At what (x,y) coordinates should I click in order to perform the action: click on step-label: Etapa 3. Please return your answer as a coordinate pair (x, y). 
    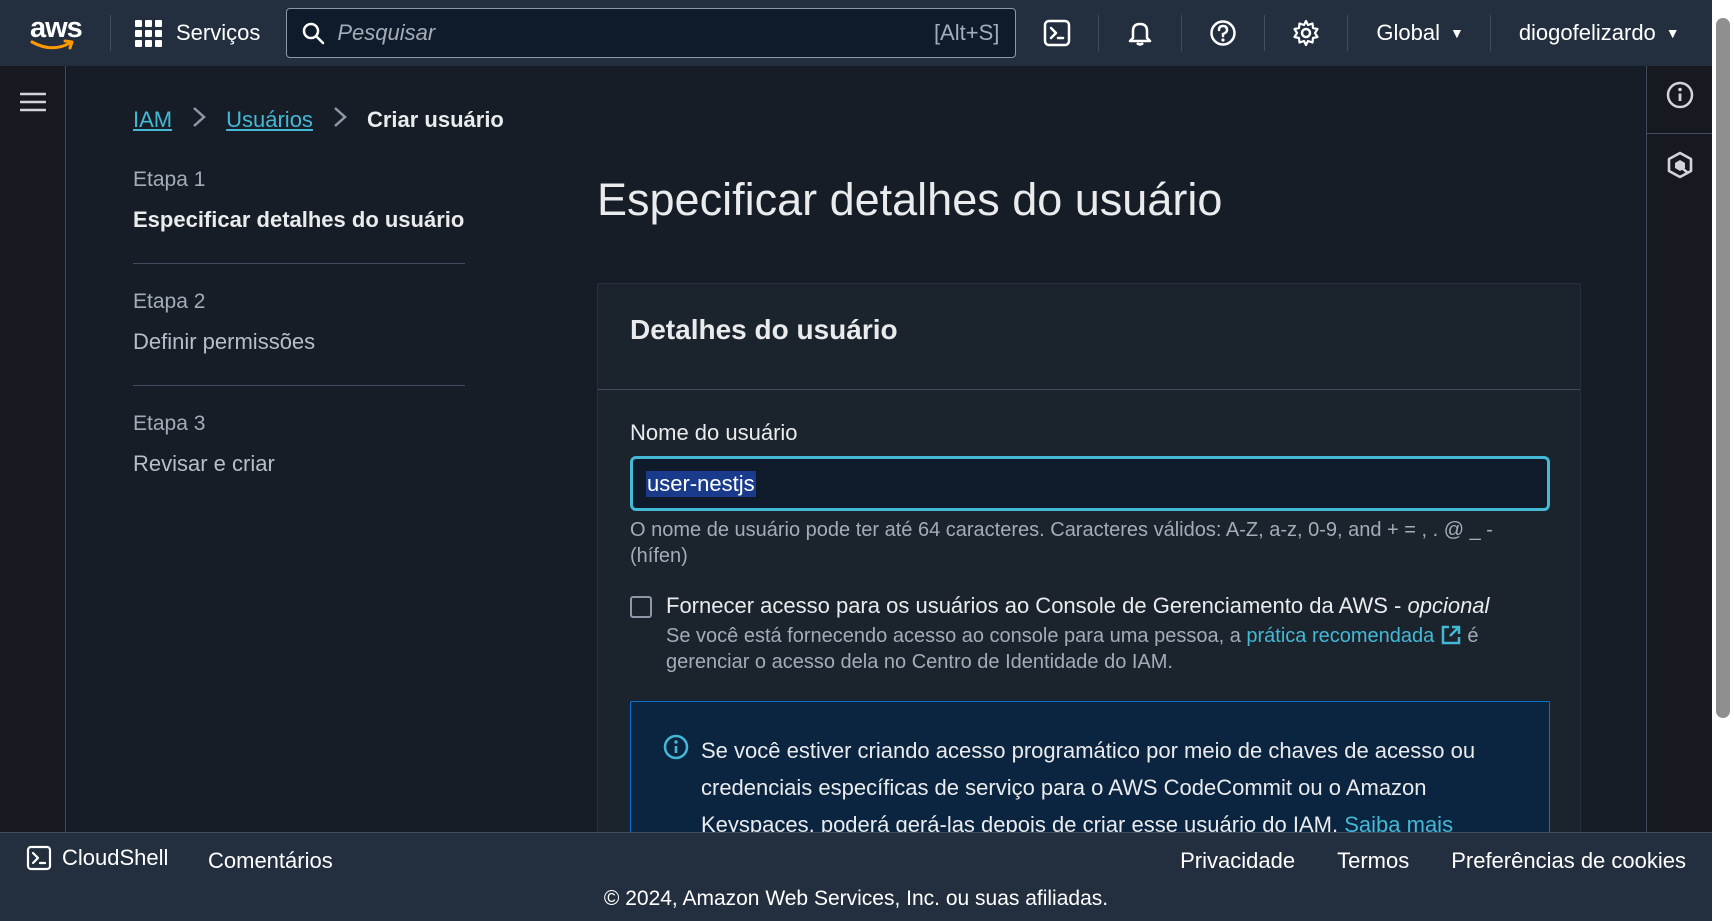
    Looking at the image, I should click on (169, 423).